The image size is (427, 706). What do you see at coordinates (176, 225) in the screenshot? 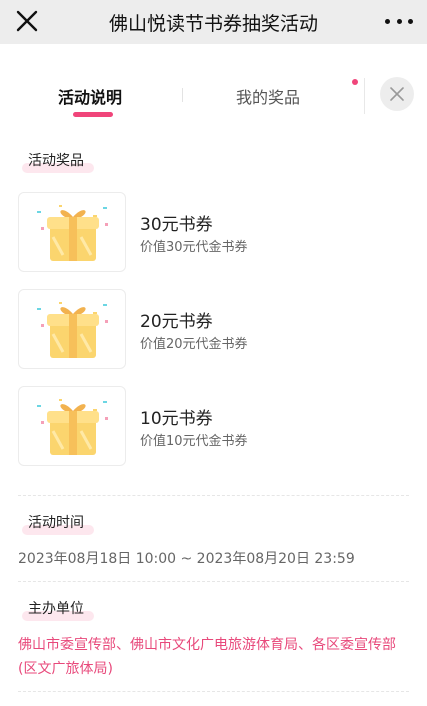
I see `prize-name: 30元书券` at bounding box center [176, 225].